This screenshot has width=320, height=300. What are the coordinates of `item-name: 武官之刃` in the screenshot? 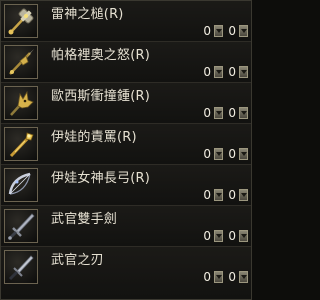 It's located at (77, 260).